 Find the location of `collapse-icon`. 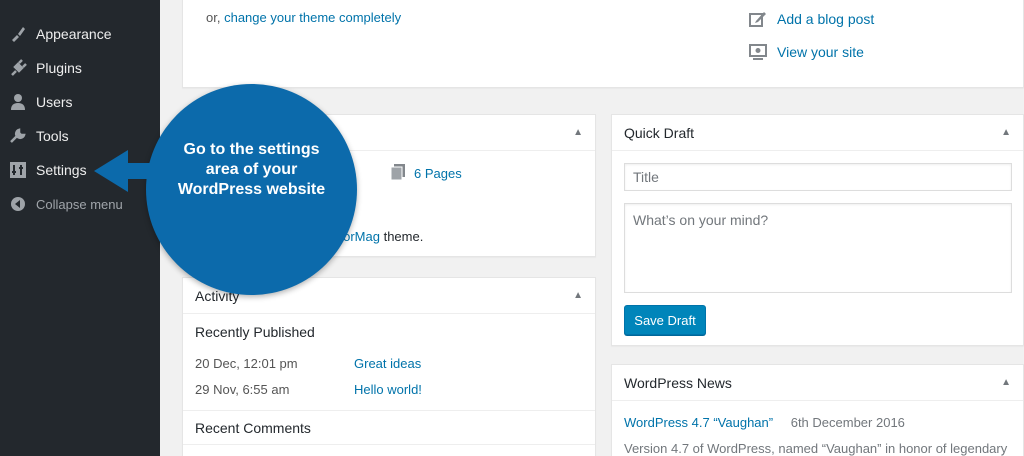

collapse-icon is located at coordinates (18, 204).